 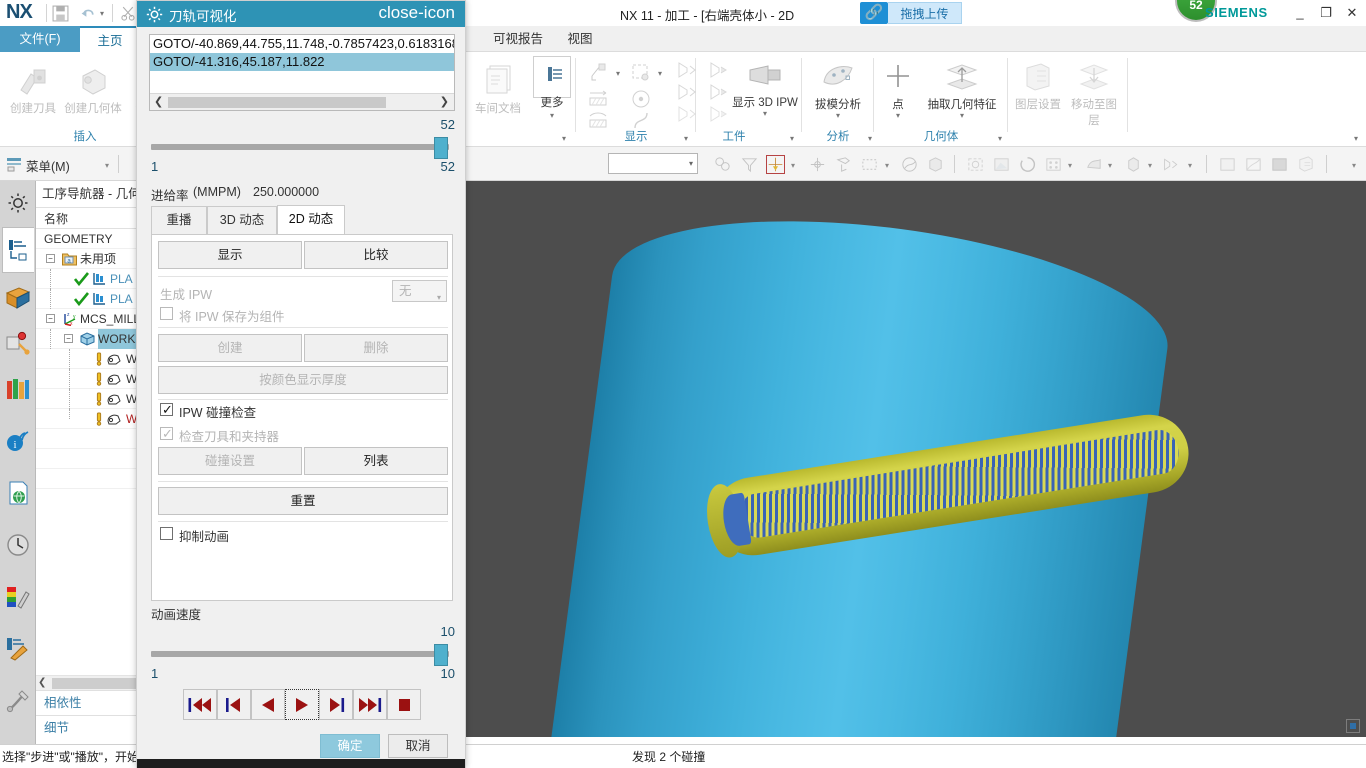 I want to click on sidebar-item-operation-navigator, so click(x=18, y=250).